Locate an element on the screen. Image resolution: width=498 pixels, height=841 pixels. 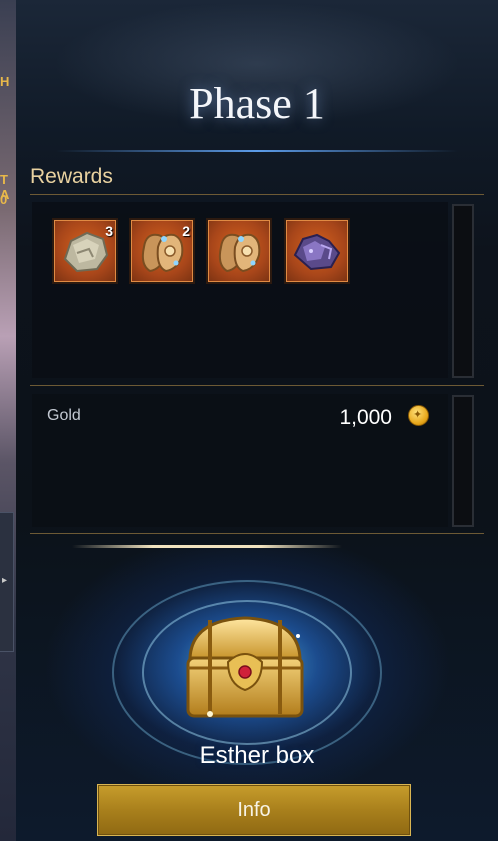
purple-crystal-ore-icon is located at coordinates (317, 252).